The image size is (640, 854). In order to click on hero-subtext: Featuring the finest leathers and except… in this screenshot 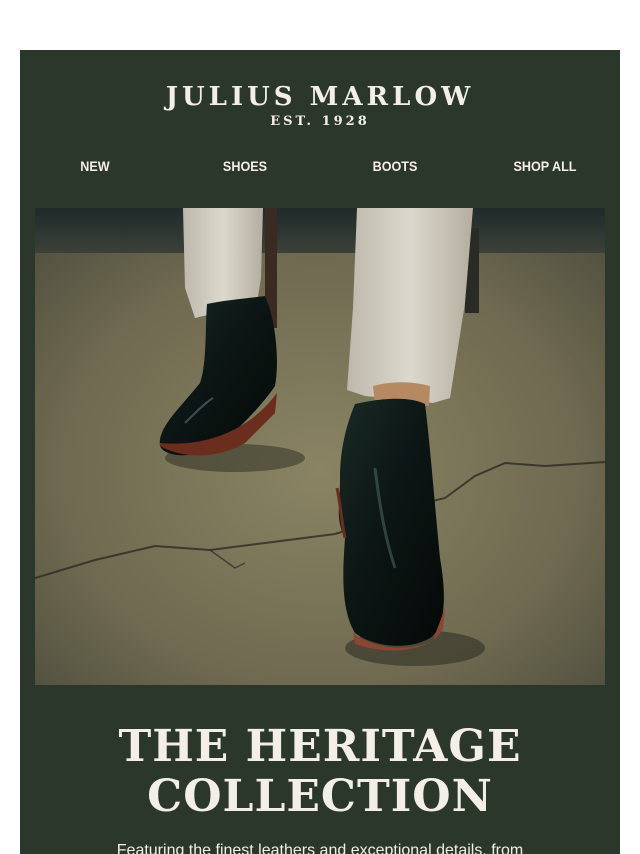, I will do `click(320, 848)`.